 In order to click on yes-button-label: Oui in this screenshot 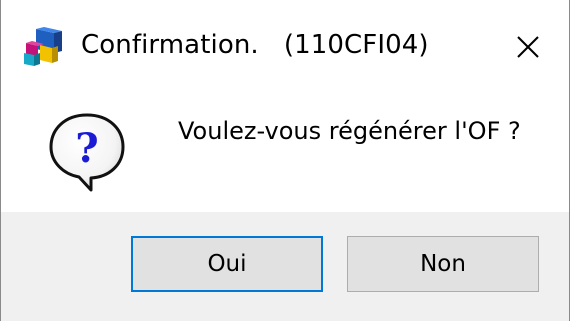, I will do `click(227, 264)`.